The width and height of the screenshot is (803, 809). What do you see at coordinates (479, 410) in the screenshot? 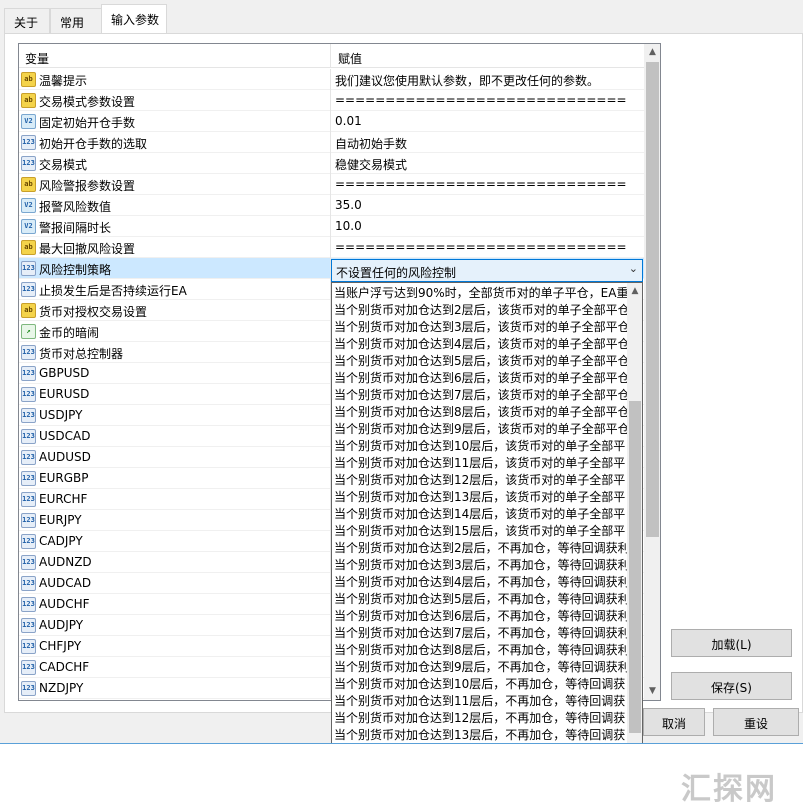
I see `dropdown-option: 当个别货币对加仓达到8层后，该货币对的单子全部平仓` at bounding box center [479, 410].